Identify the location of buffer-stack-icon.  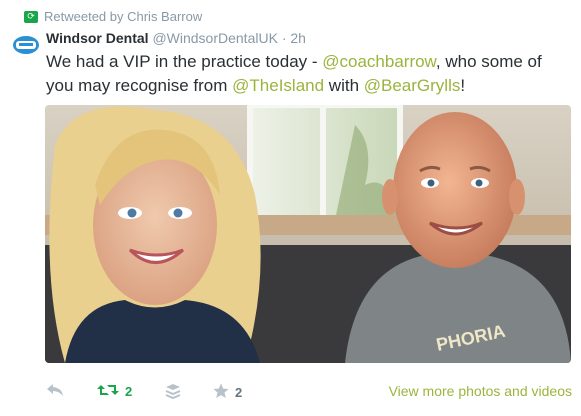
(173, 392).